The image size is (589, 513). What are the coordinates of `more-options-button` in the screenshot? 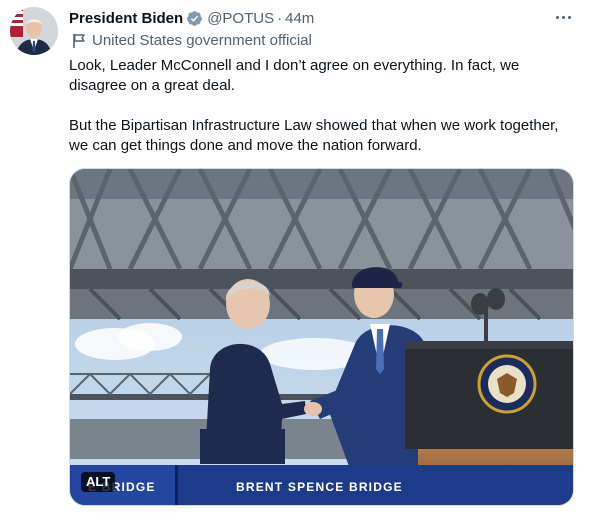 It's located at (563, 17).